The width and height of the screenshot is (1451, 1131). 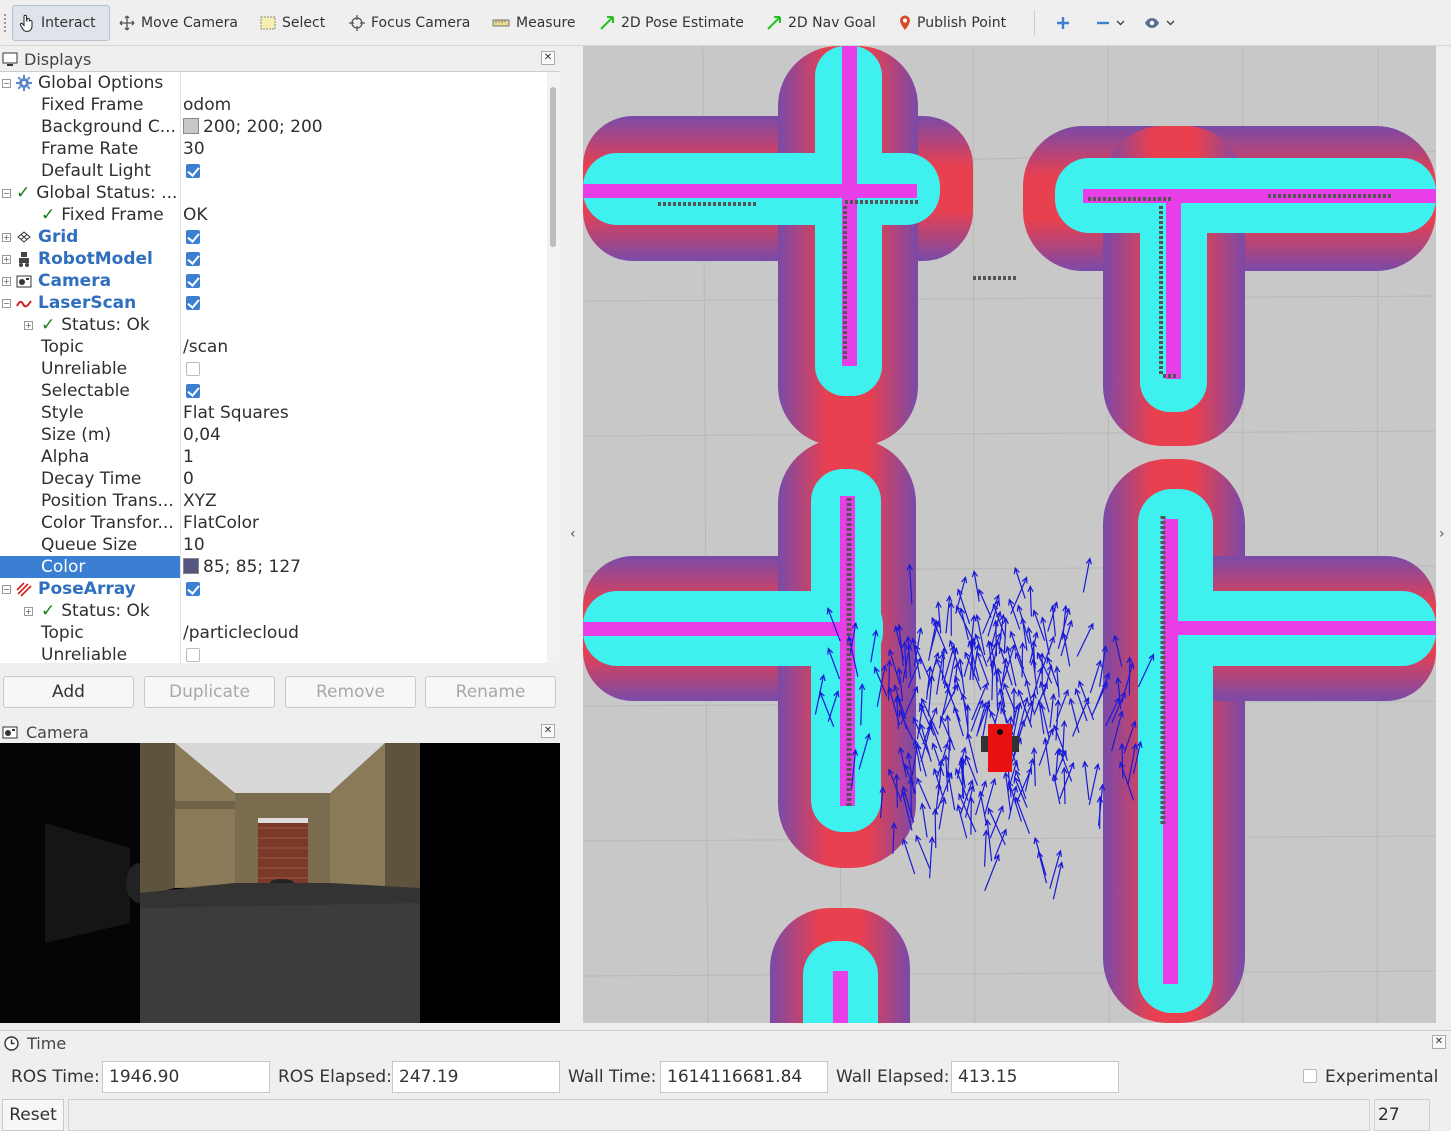 I want to click on camera-image-view, so click(x=280, y=883).